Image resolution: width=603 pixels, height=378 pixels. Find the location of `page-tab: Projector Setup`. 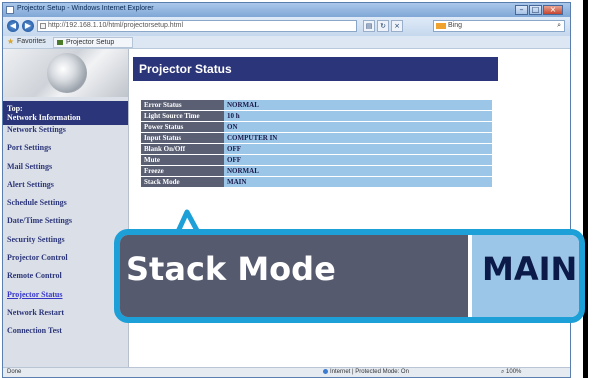

page-tab: Projector Setup is located at coordinates (93, 42).